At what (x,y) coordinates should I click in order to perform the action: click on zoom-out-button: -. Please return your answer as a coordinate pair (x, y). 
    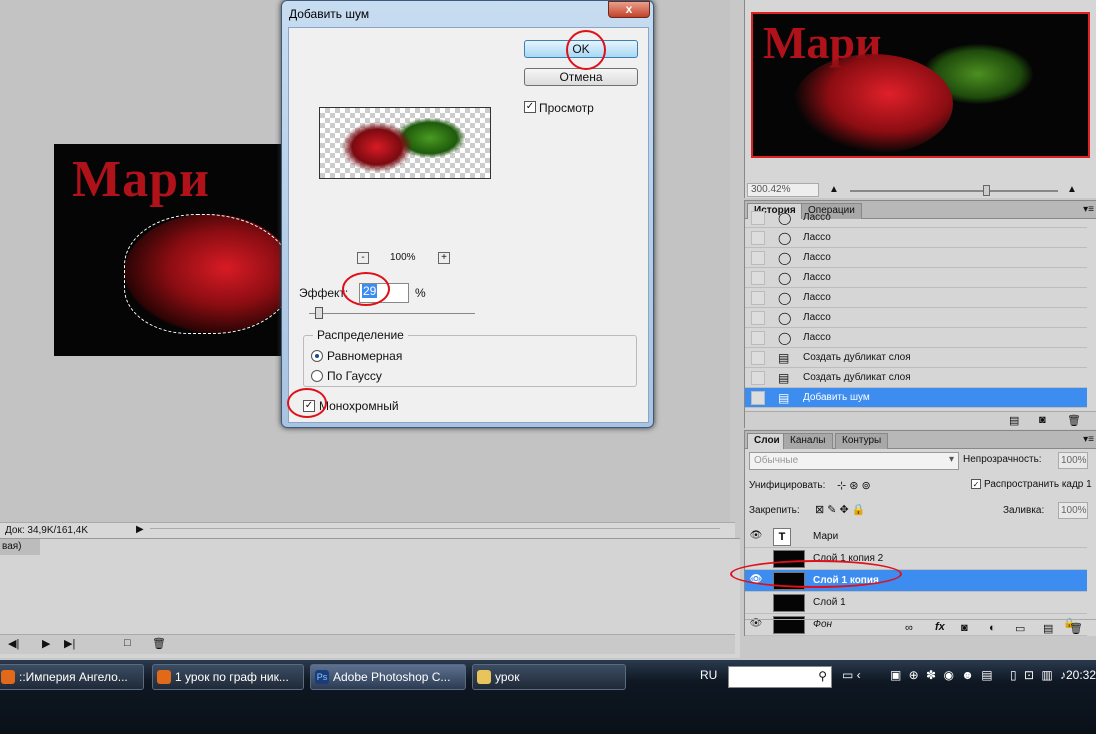
    Looking at the image, I should click on (363, 258).